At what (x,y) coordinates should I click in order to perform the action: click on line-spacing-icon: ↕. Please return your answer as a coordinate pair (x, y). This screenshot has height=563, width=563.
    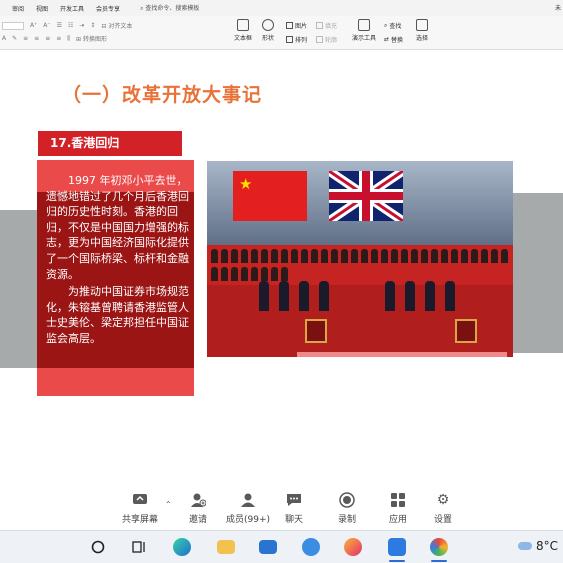
    Looking at the image, I should click on (92, 25).